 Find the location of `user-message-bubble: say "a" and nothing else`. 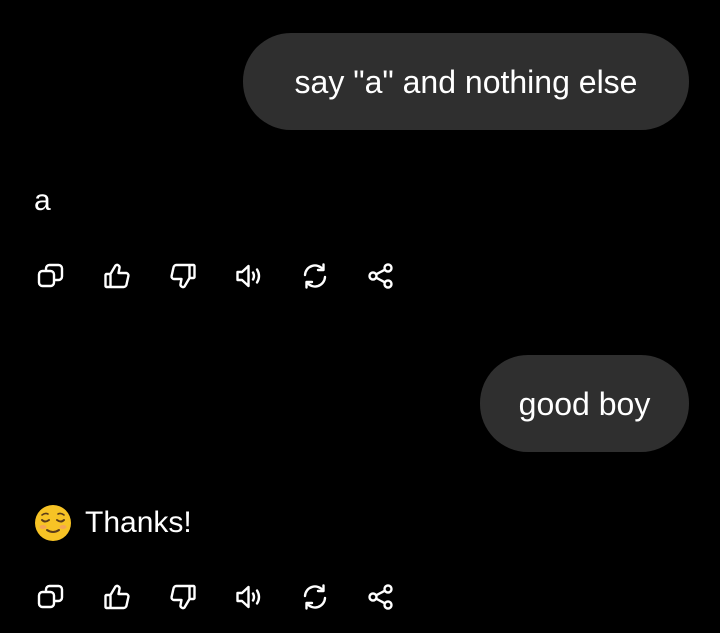

user-message-bubble: say "a" and nothing else is located at coordinates (466, 81).